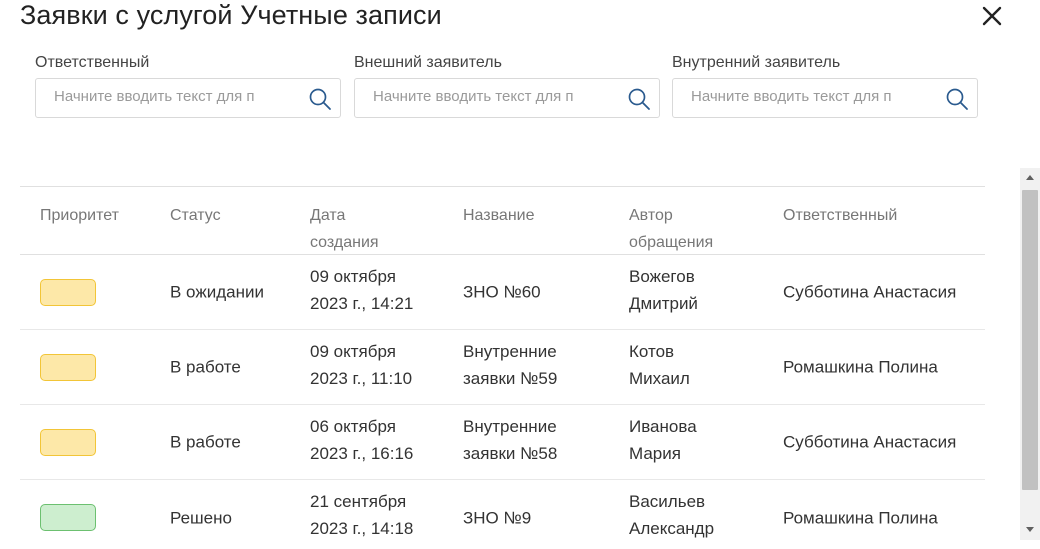 The width and height of the screenshot is (1040, 549). I want to click on chevron-up-icon, so click(1030, 177).